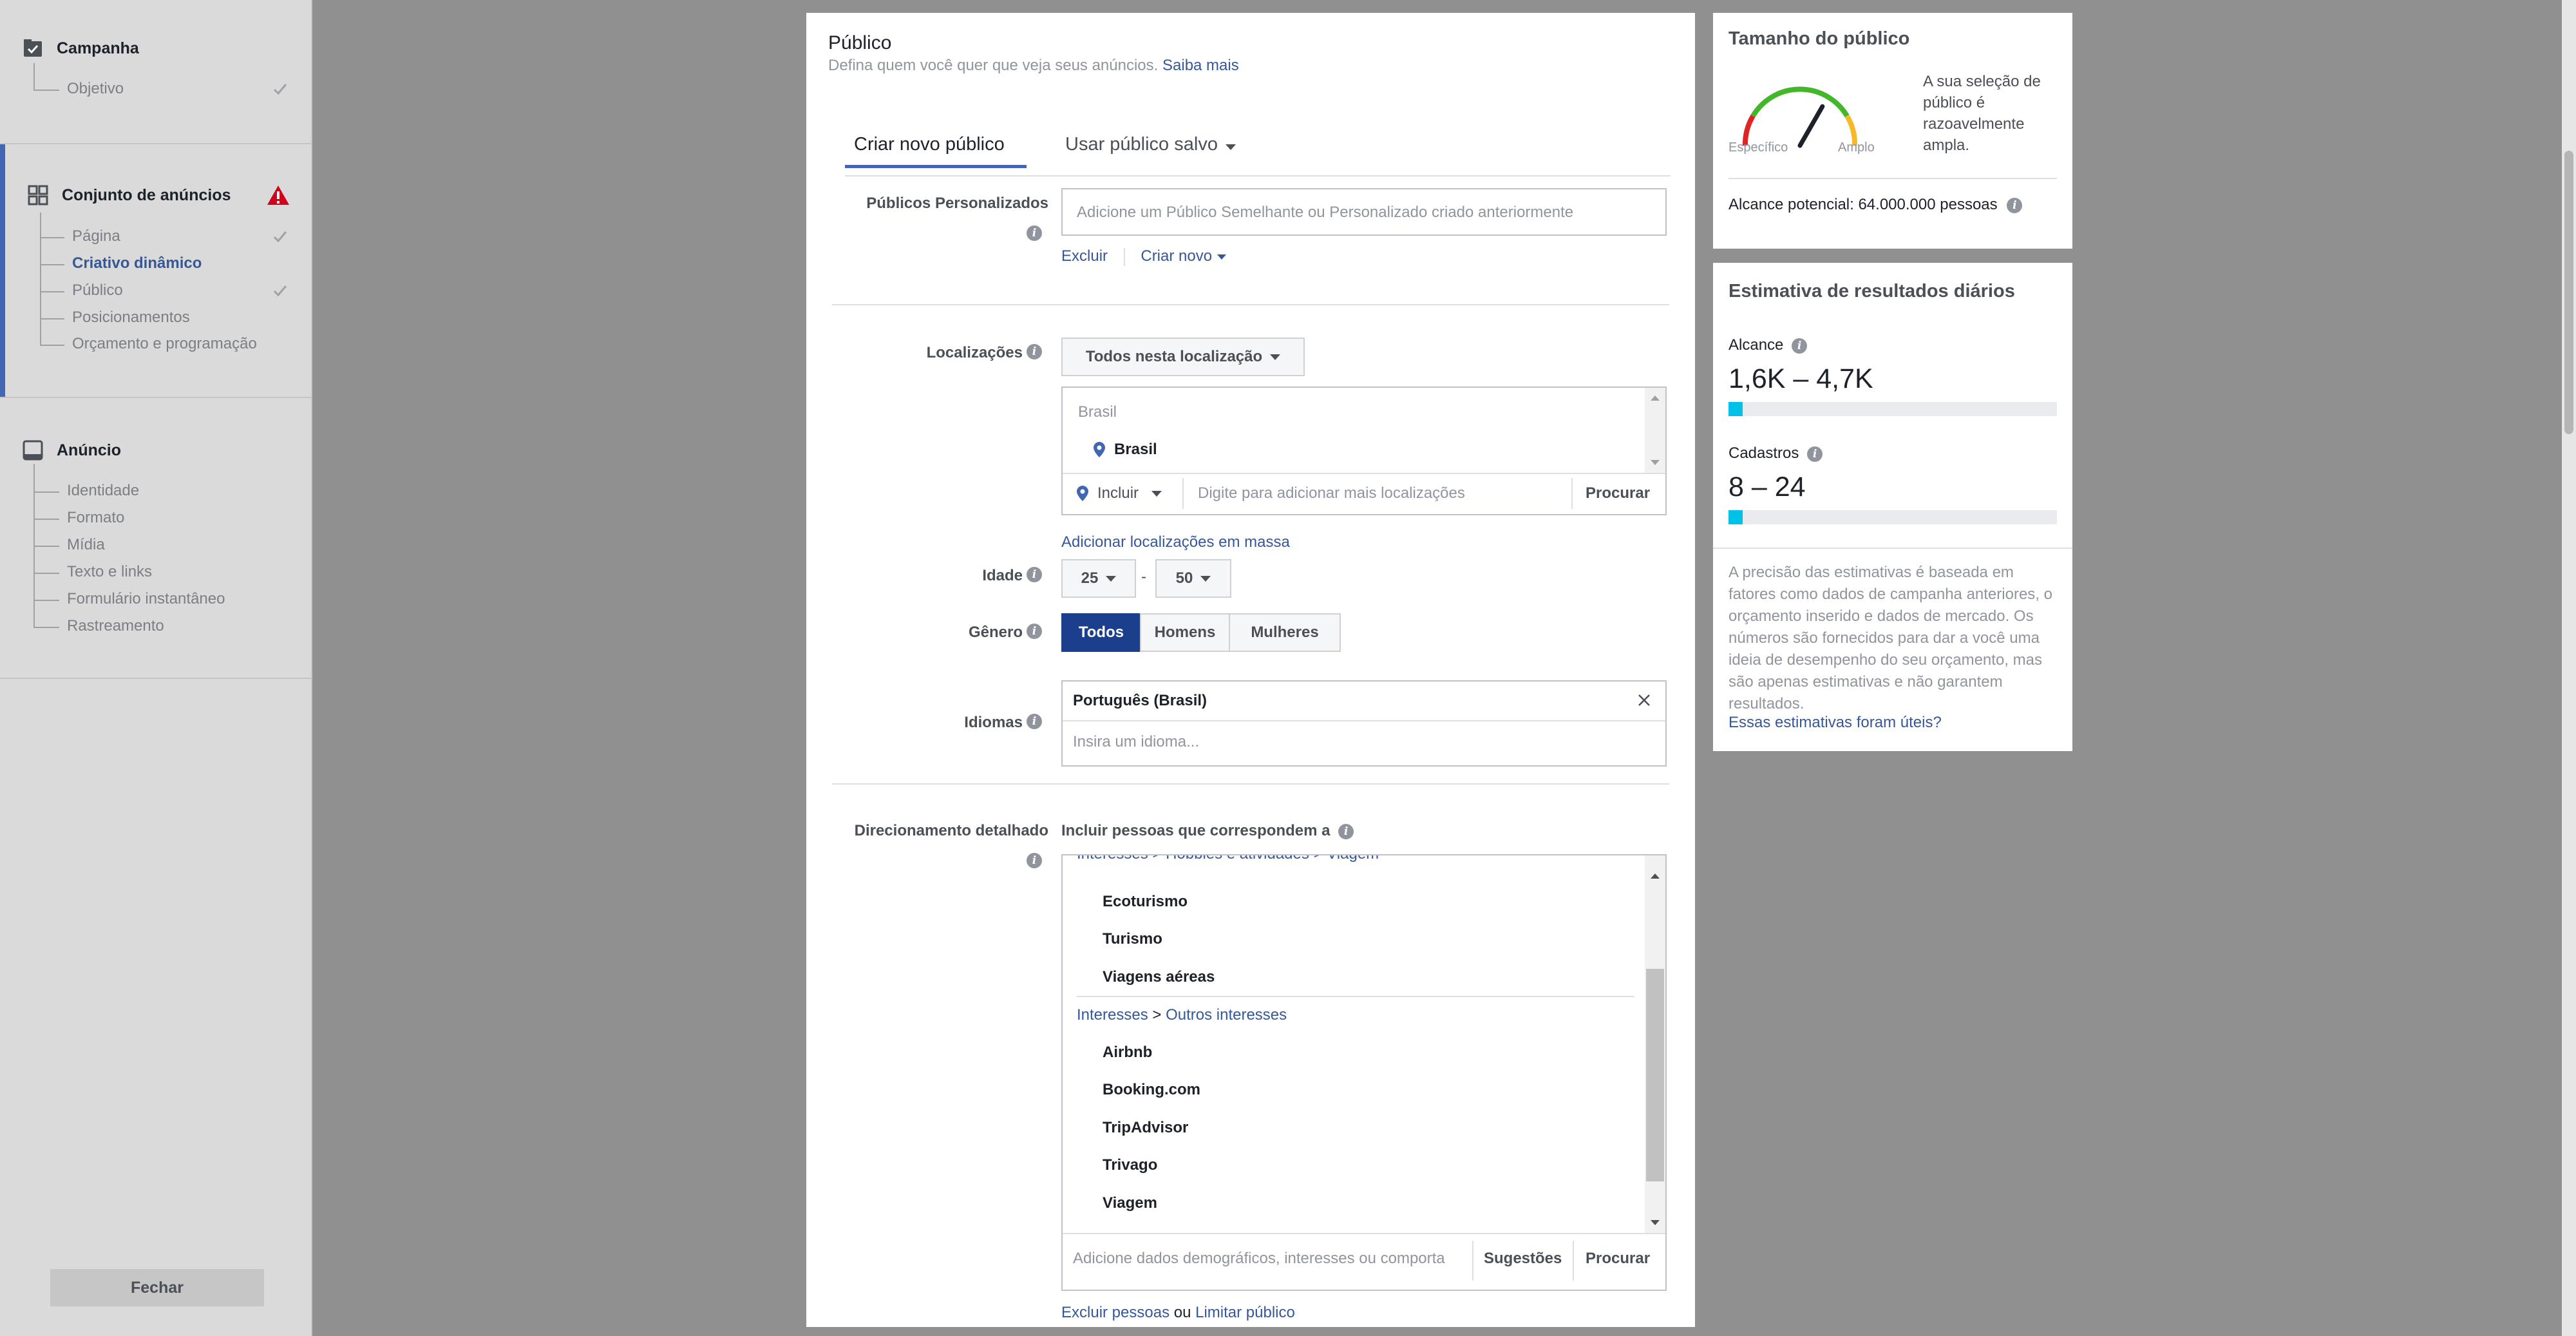 This screenshot has height=1336, width=2576. Describe the element at coordinates (1159, 977) in the screenshot. I see `interest-item: Viagens aéreas` at that location.